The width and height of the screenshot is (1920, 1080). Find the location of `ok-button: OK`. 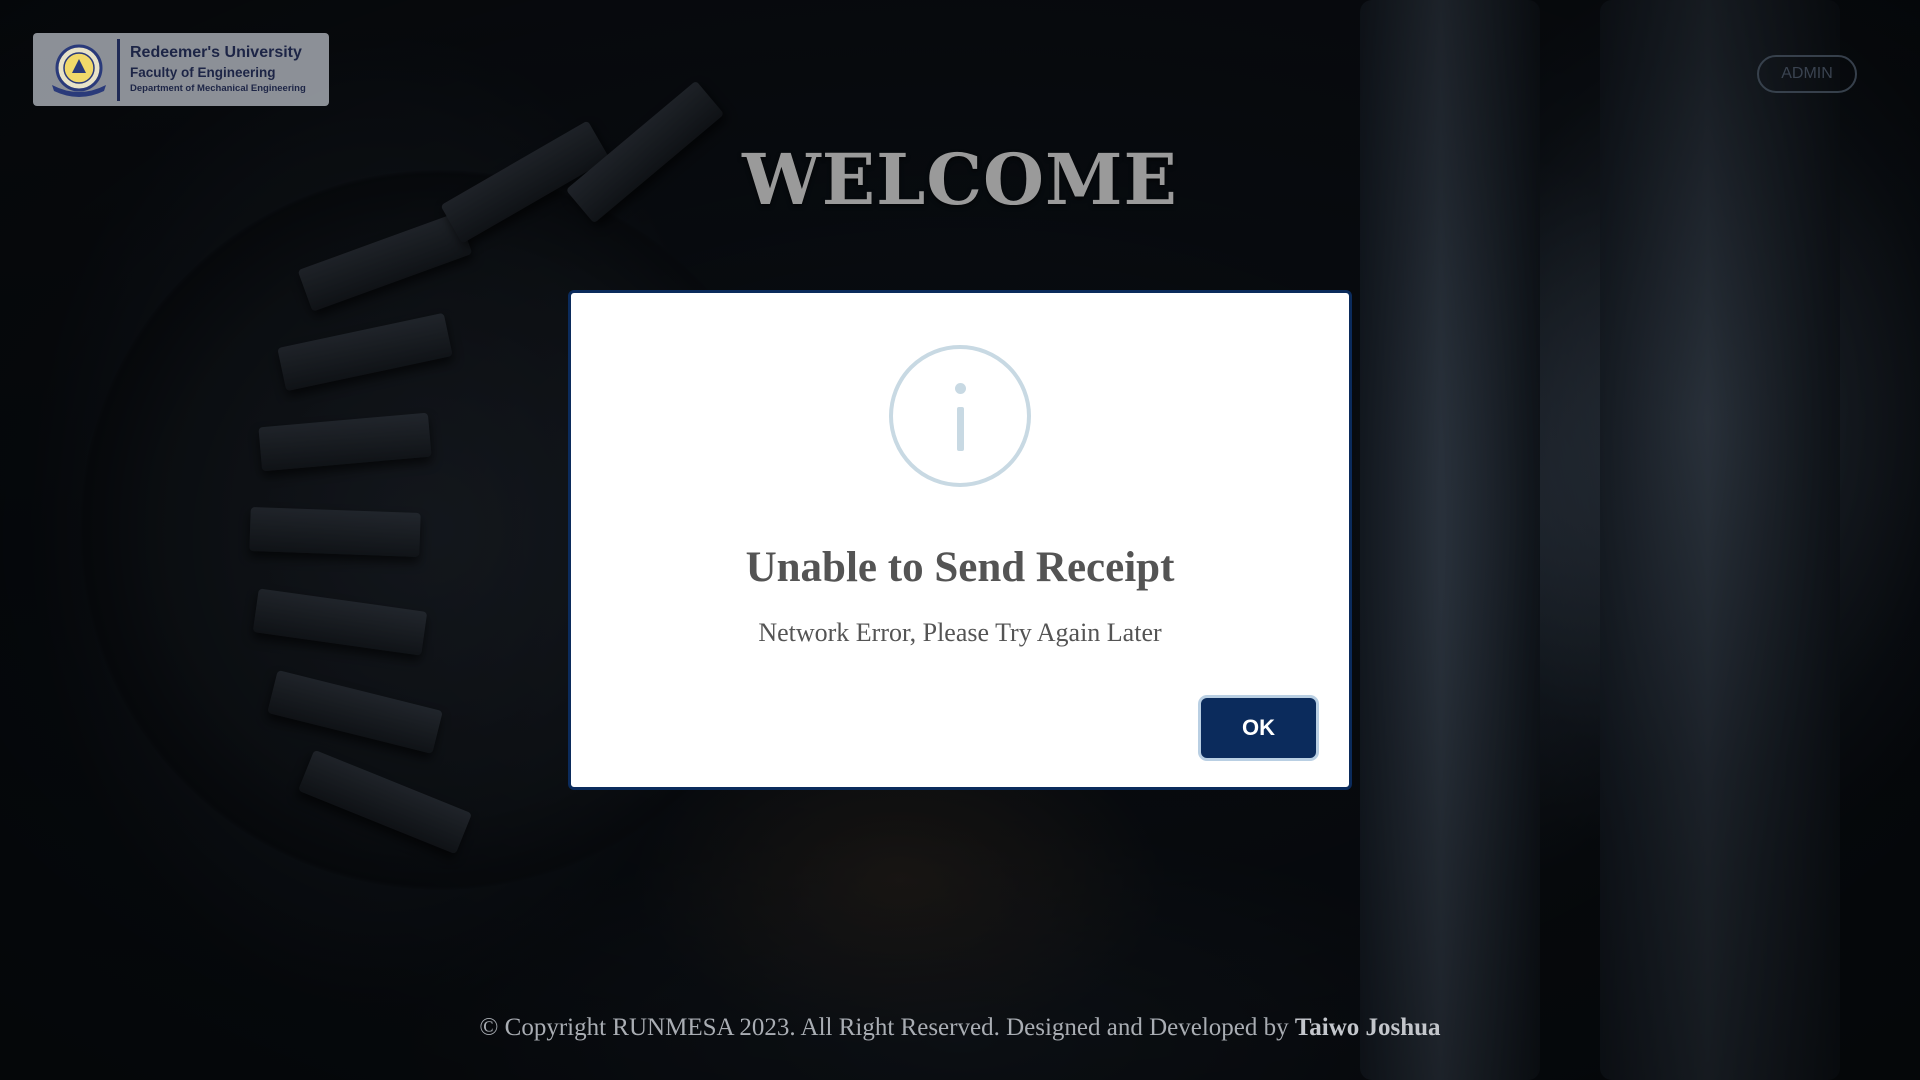

ok-button: OK is located at coordinates (1258, 728).